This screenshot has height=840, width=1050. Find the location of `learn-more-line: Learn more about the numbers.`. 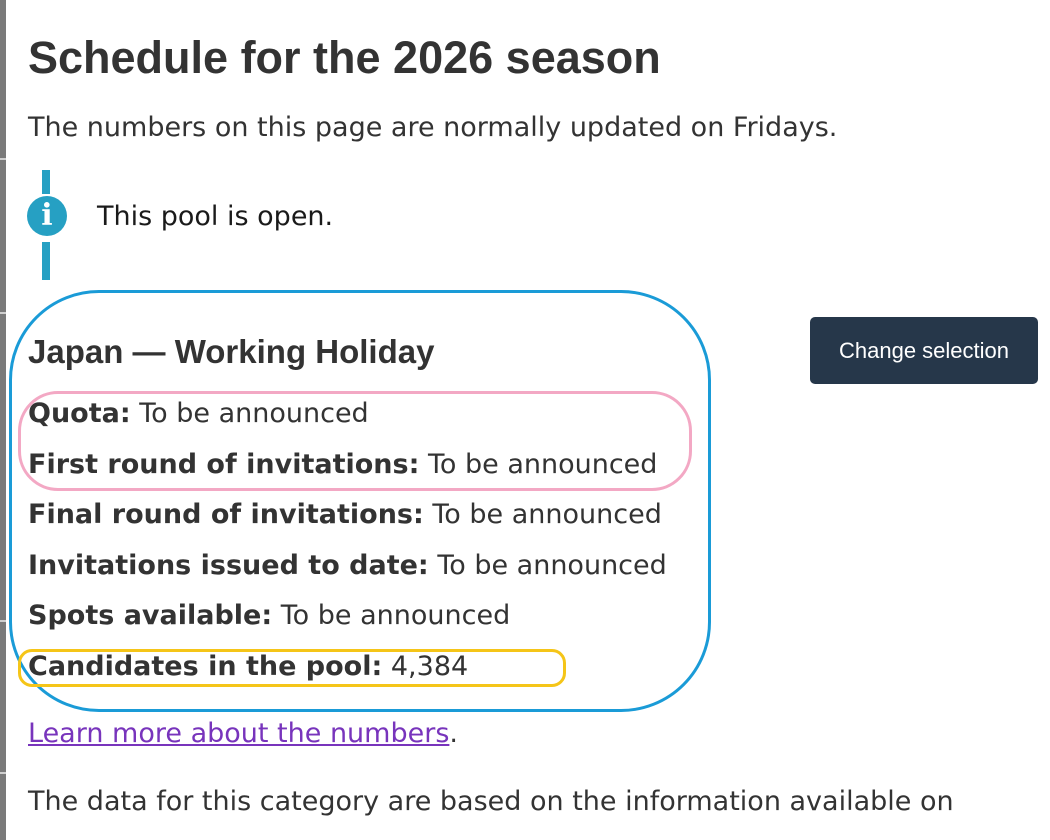

learn-more-line: Learn more about the numbers. is located at coordinates (243, 734).